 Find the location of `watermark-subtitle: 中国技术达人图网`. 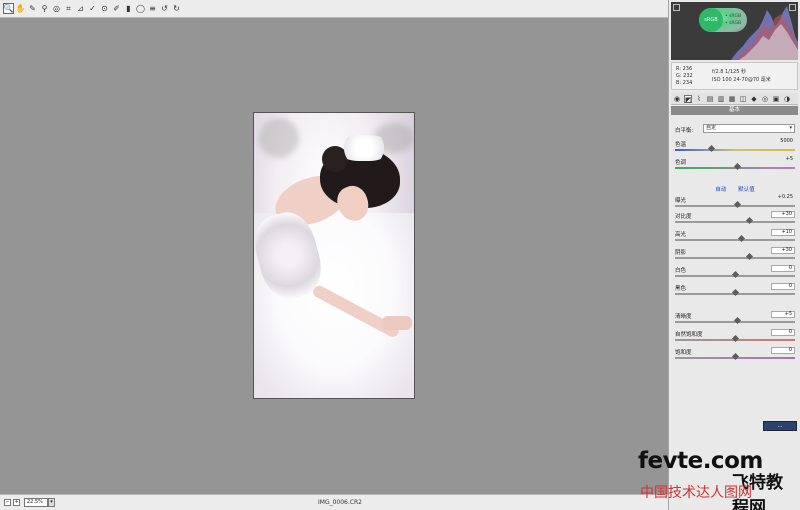

watermark-subtitle: 中国技术达人图网 is located at coordinates (696, 493).